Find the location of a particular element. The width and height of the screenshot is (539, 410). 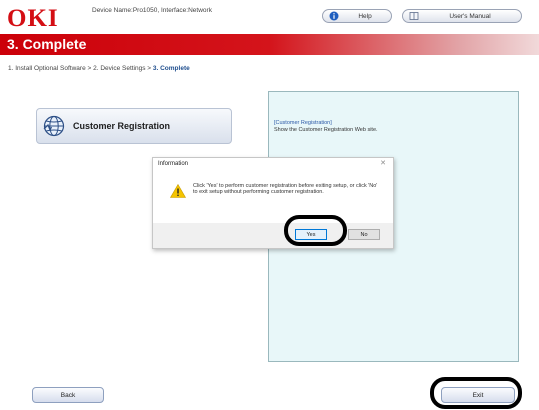

users-manual-label: User's Manual is located at coordinates (470, 16).